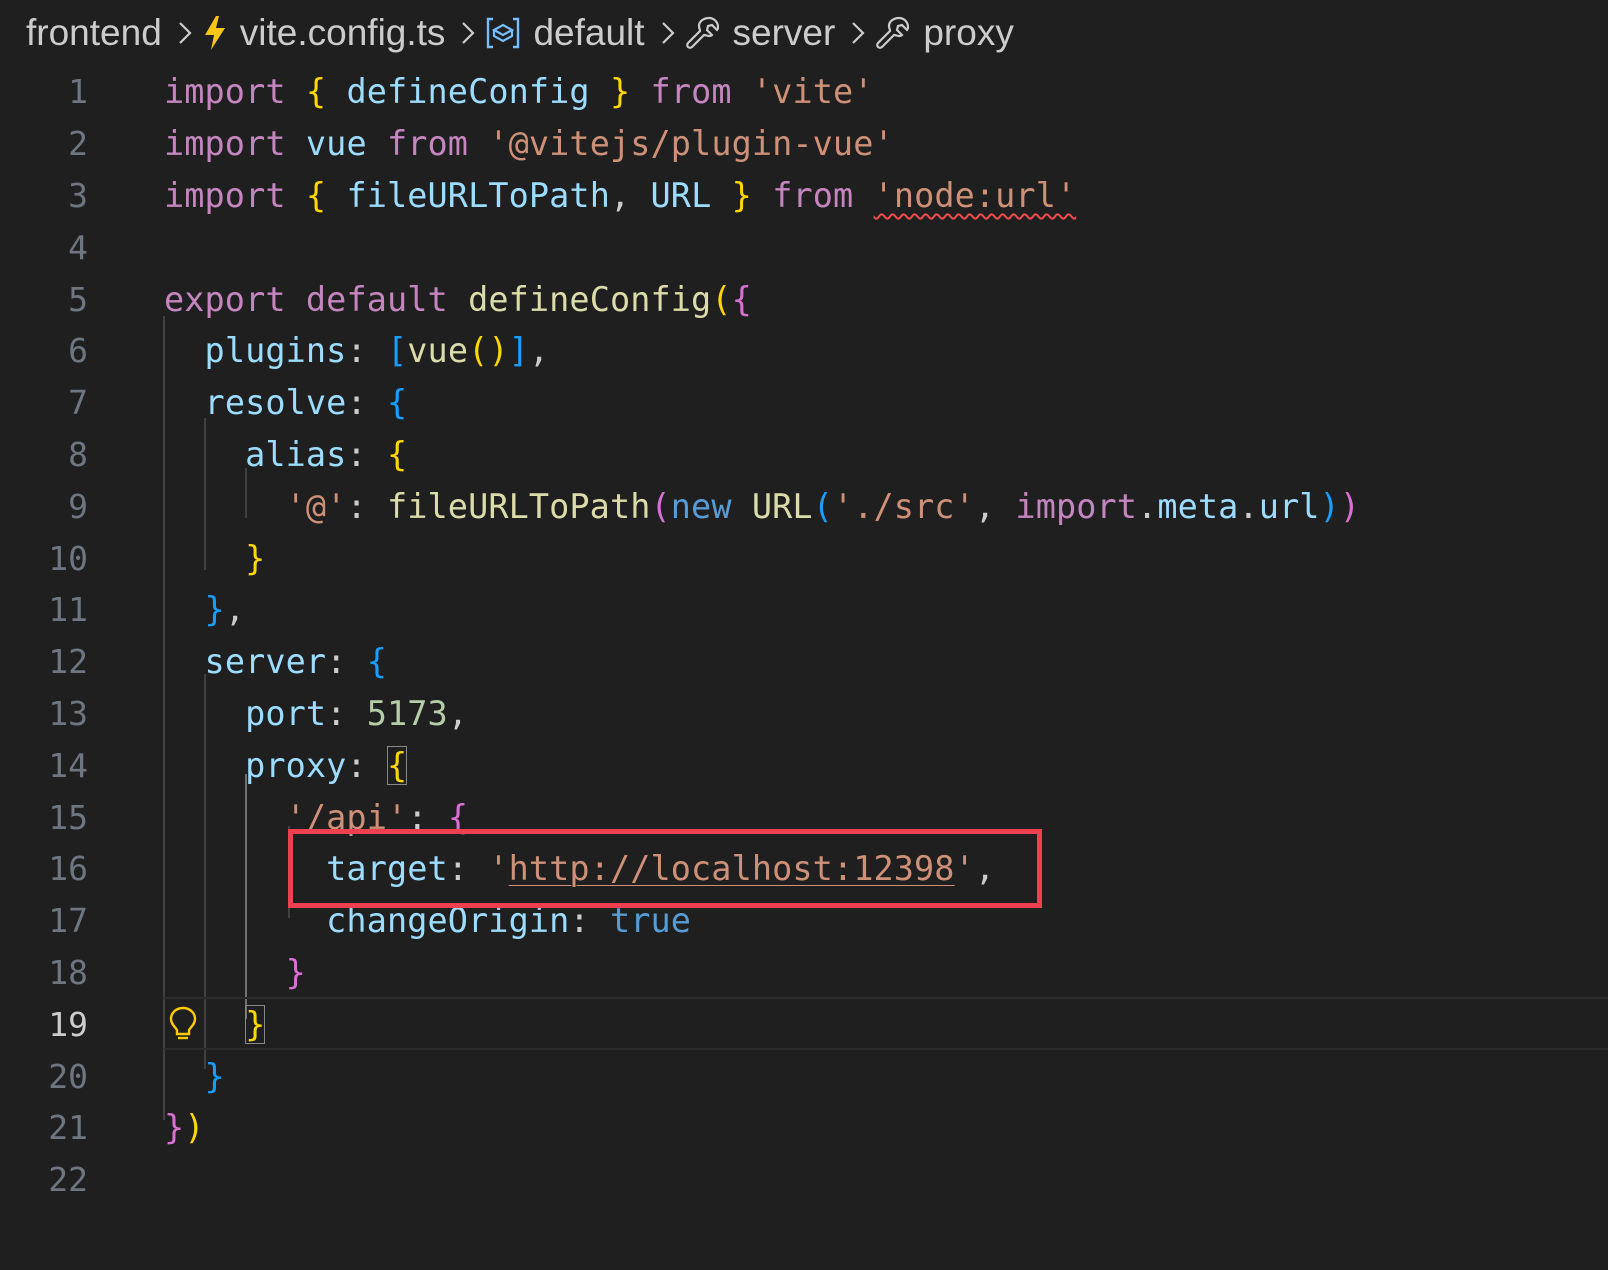 This screenshot has width=1608, height=1270. I want to click on line-number: 4, so click(78, 247).